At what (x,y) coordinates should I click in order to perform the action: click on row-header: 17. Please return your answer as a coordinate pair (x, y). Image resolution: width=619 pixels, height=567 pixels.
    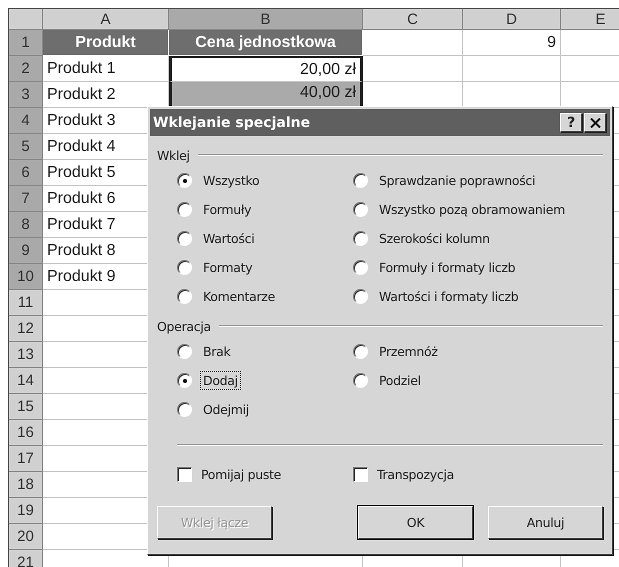
    Looking at the image, I should click on (26, 459).